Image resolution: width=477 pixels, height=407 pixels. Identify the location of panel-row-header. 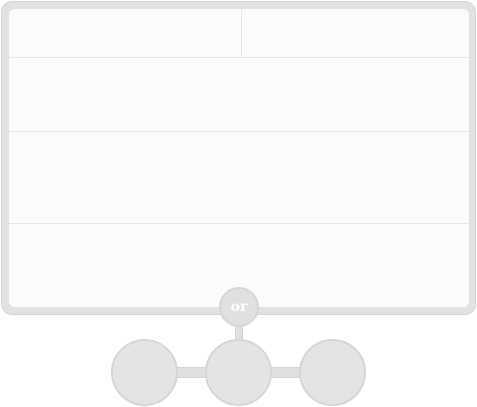
(239, 33).